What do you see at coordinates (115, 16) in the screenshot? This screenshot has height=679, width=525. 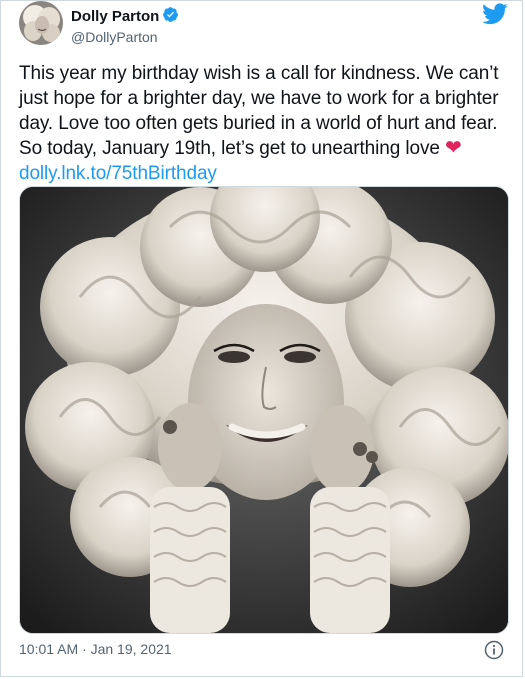 I see `display-name-text: Dolly Parton` at bounding box center [115, 16].